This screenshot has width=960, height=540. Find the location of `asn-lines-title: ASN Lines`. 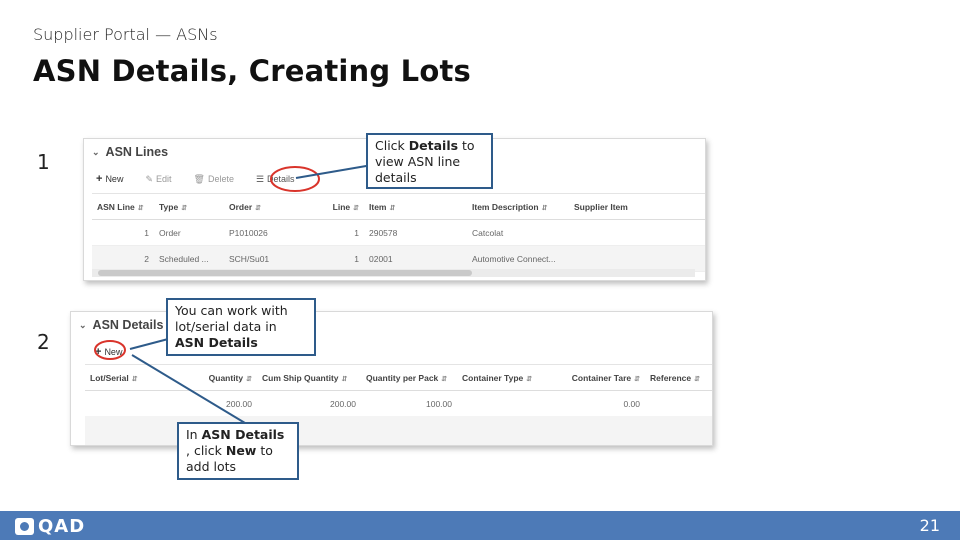

asn-lines-title: ASN Lines is located at coordinates (137, 152).